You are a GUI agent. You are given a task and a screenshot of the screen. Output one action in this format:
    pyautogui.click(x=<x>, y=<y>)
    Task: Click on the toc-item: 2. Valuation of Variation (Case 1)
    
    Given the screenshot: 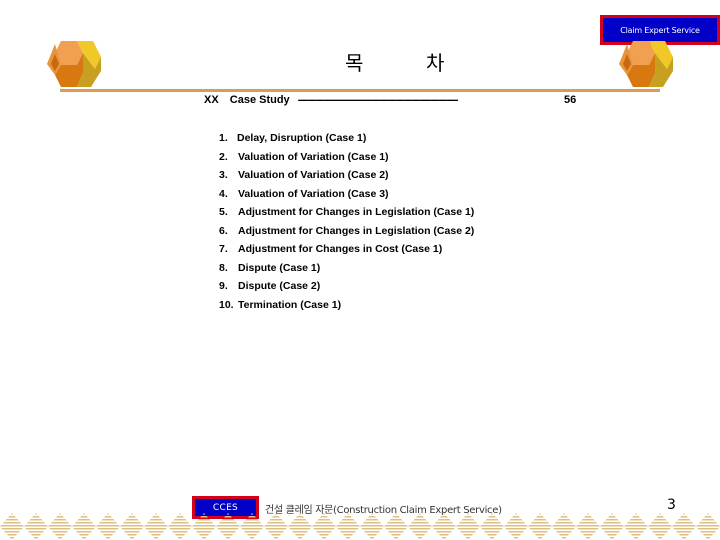 What is the action you would take?
    pyautogui.click(x=346, y=157)
    